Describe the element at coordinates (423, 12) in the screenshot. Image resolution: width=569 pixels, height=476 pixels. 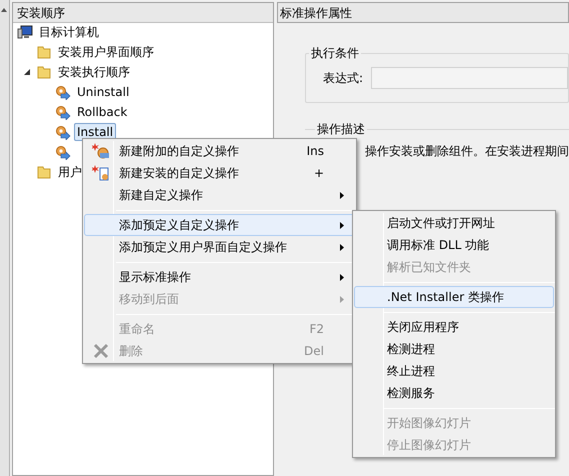
I see `panel-header: 标准操作属性` at that location.